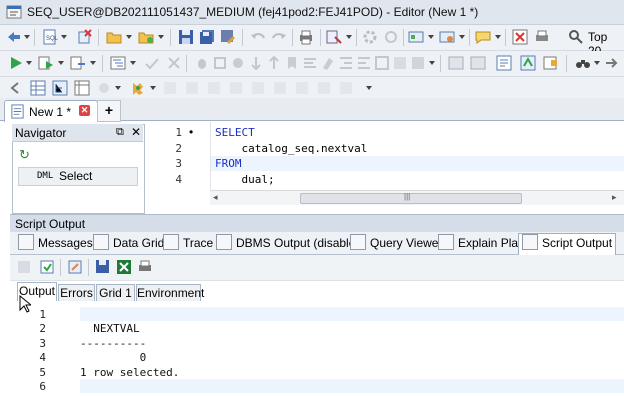 This screenshot has width=624, height=396. Describe the element at coordinates (292, 63) in the screenshot. I see `bookmark-icon` at that location.